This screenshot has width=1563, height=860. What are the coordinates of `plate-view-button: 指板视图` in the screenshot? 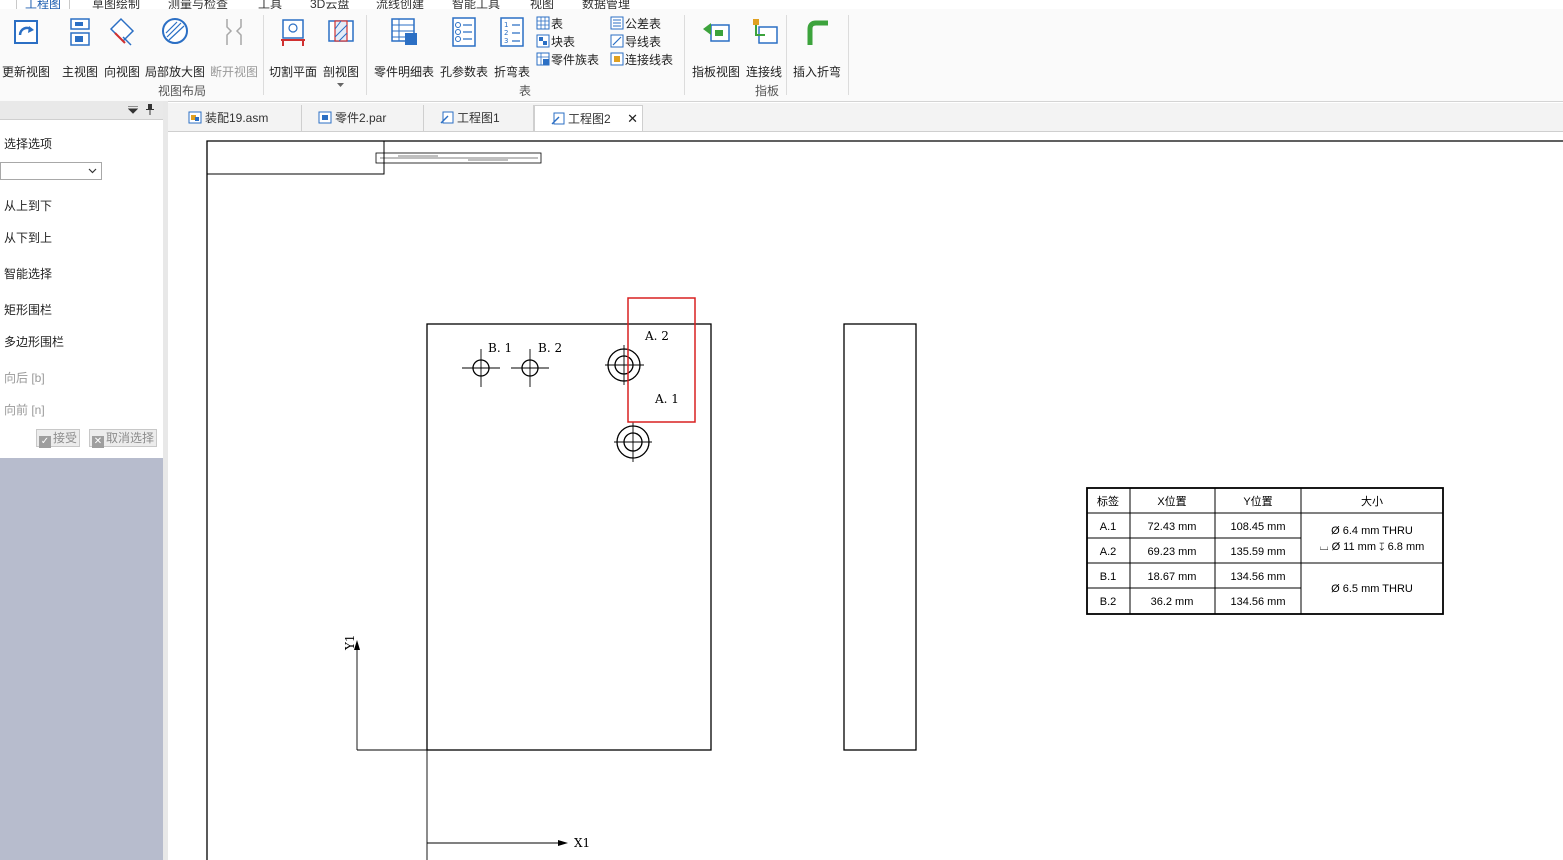 It's located at (716, 47).